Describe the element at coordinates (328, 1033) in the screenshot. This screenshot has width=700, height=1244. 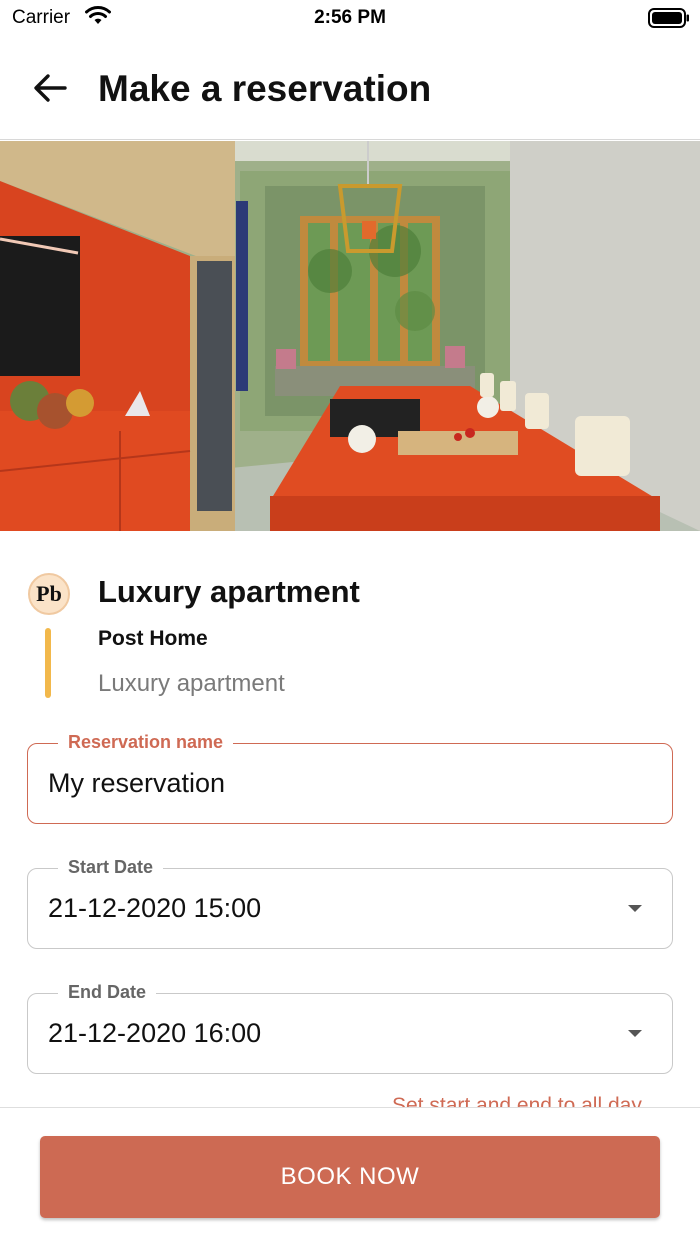
I see `end-date-value: 21-12-2020 16:00` at that location.